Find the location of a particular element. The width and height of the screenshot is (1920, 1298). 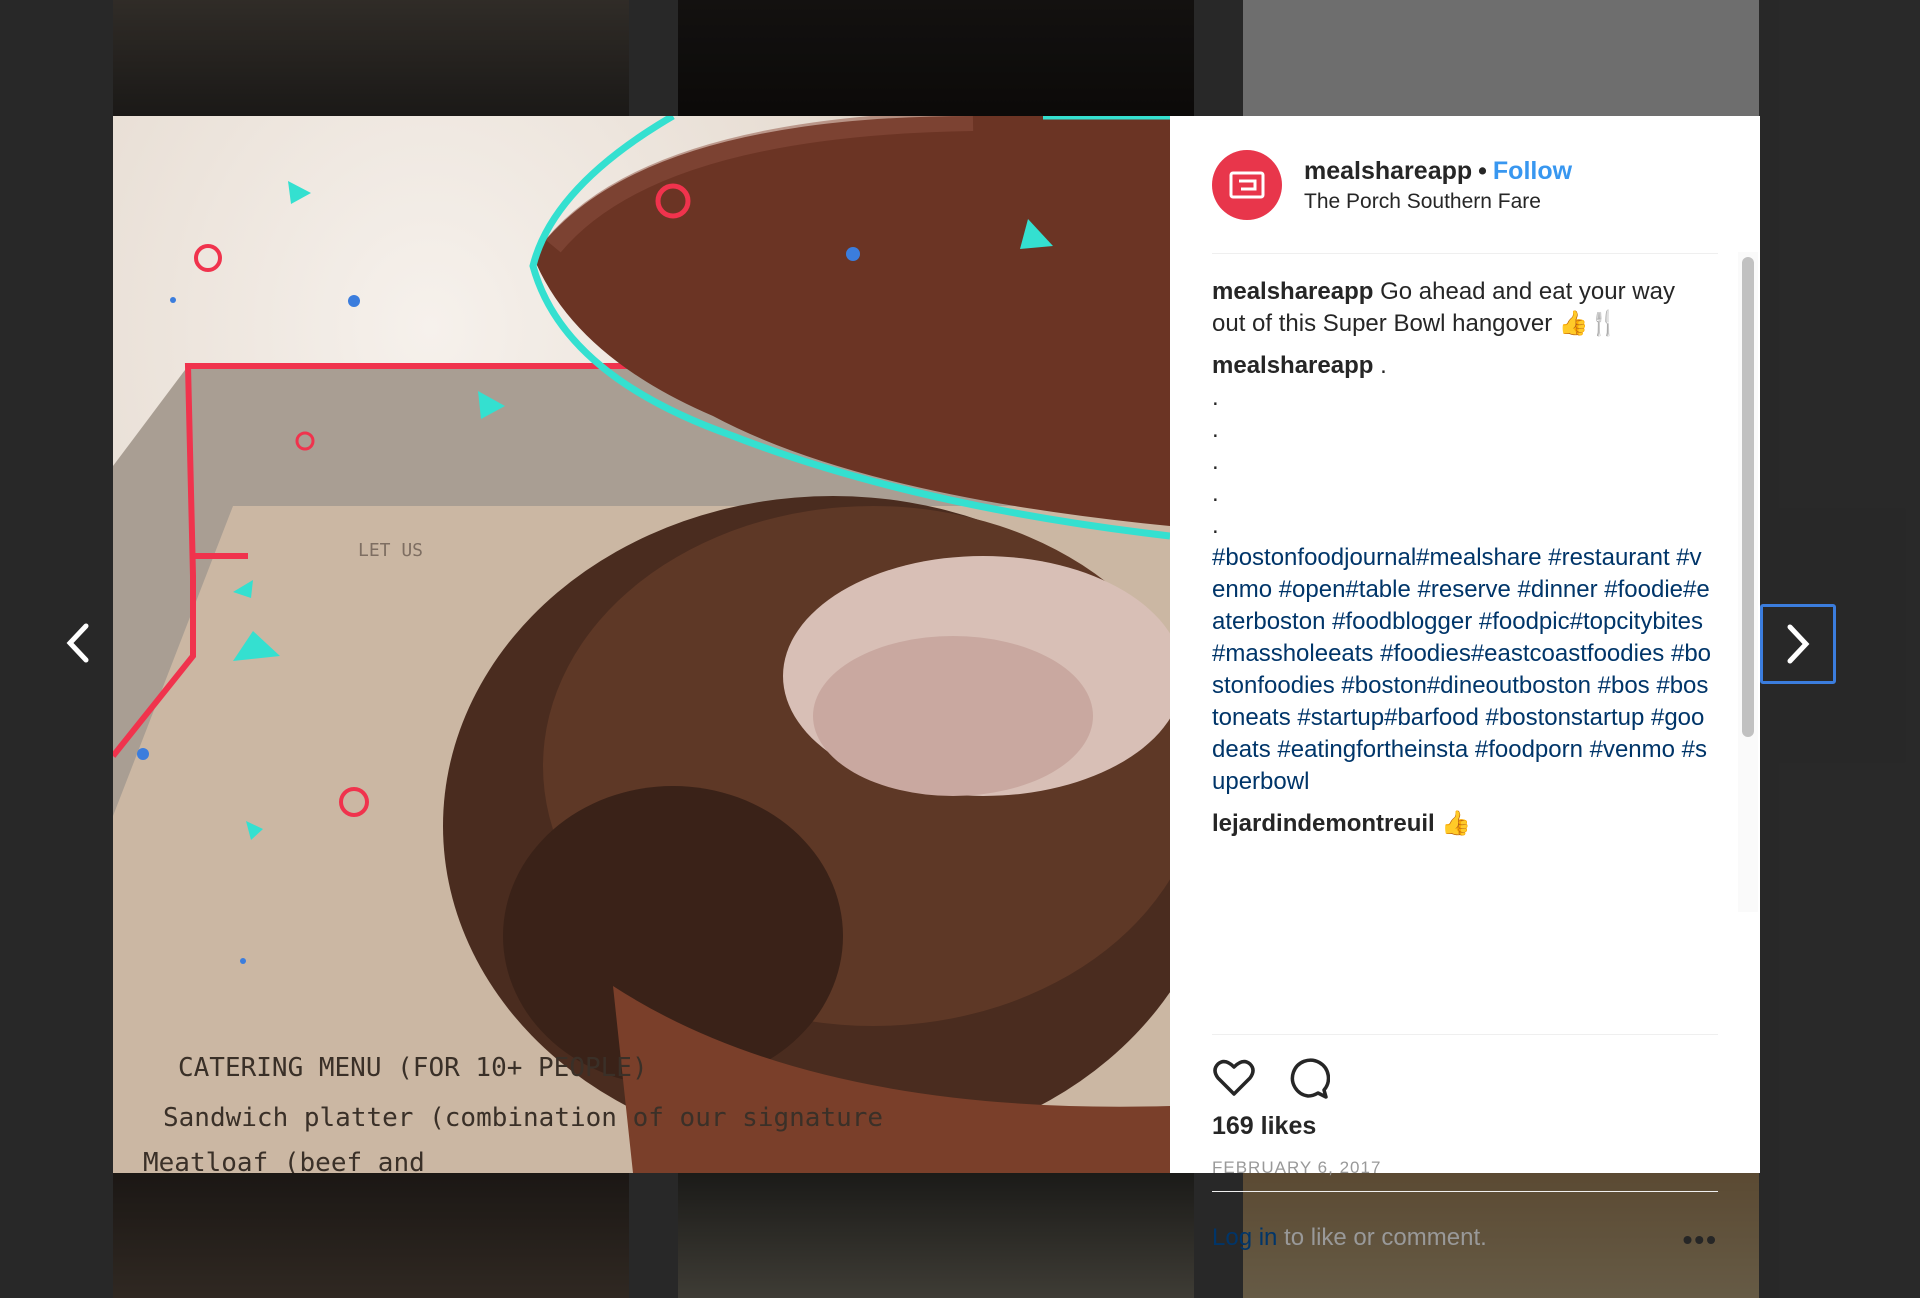

follow-button: Follow is located at coordinates (1532, 171).